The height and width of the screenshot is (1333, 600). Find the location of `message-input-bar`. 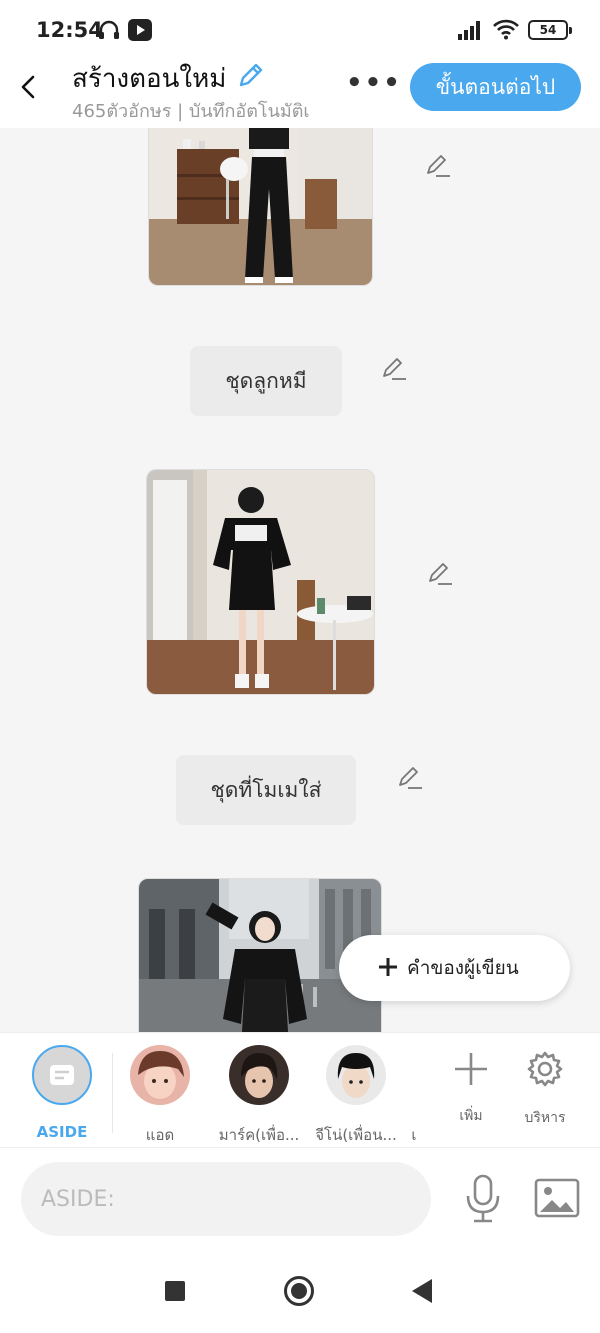

message-input-bar is located at coordinates (300, 1198).